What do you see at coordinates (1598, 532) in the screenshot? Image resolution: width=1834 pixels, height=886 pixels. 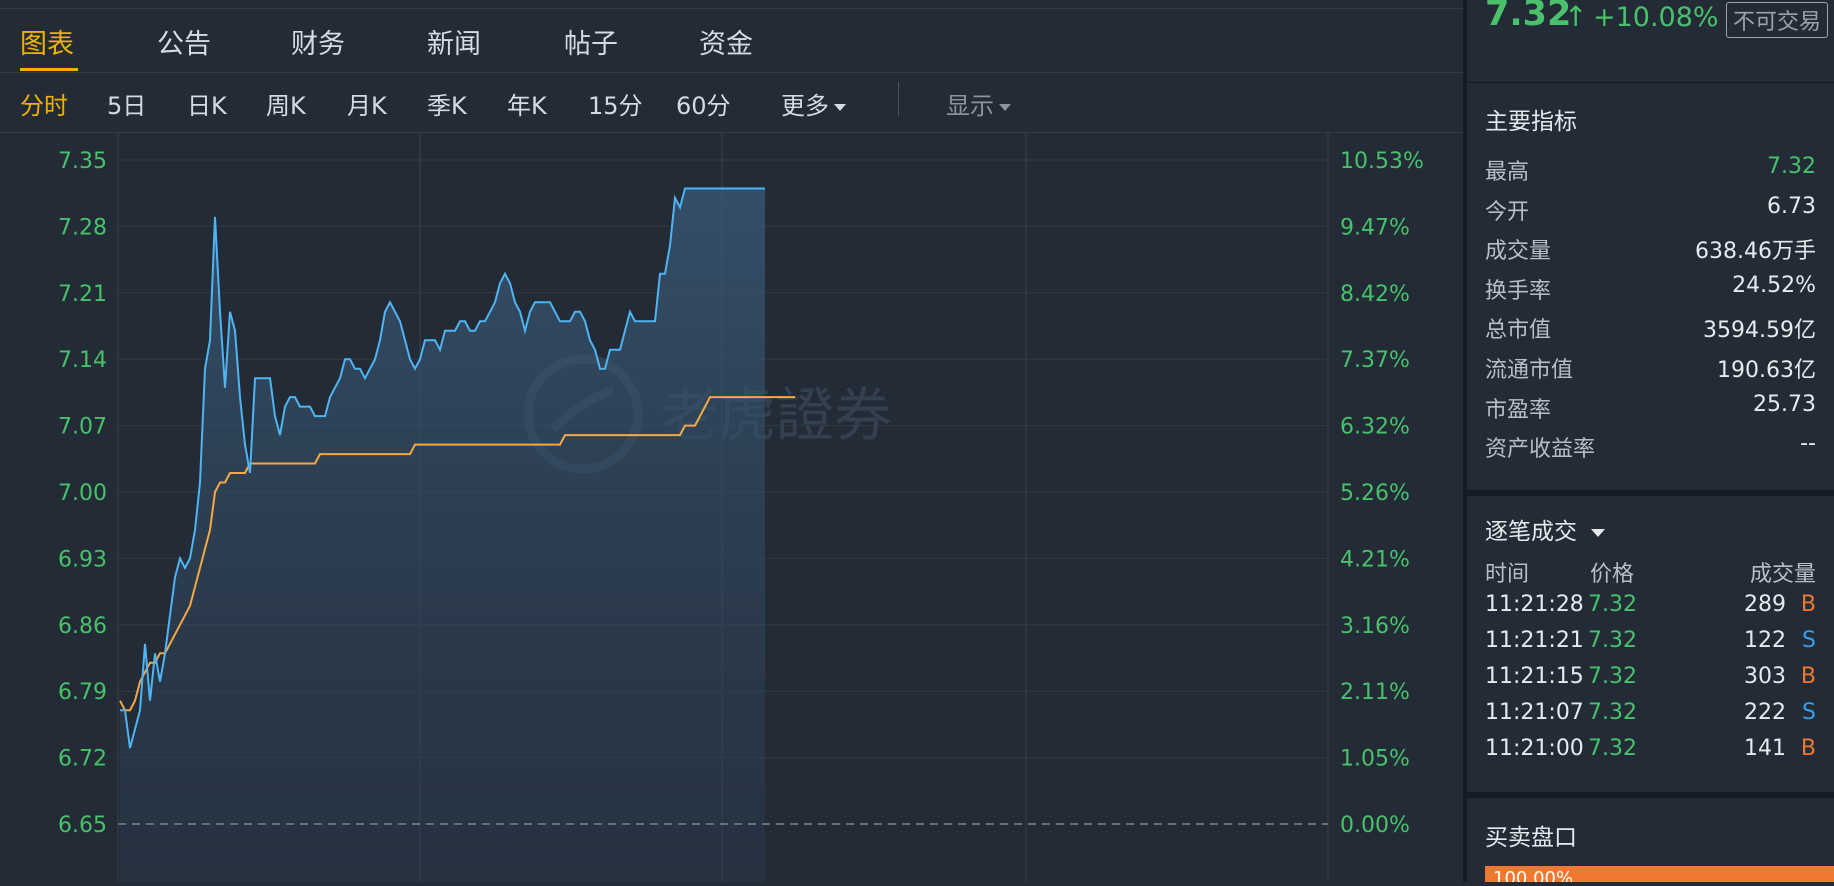 I see `caret-down-icon` at bounding box center [1598, 532].